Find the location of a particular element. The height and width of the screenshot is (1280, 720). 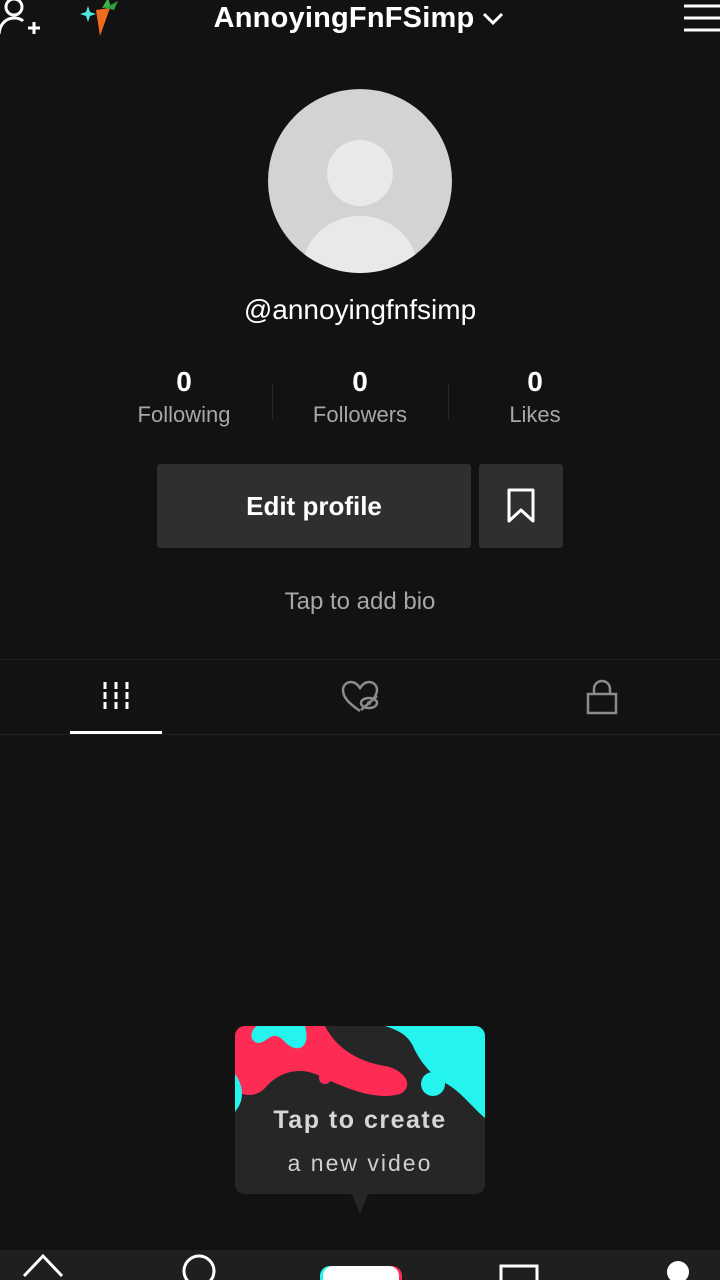

avatar is located at coordinates (360, 181).